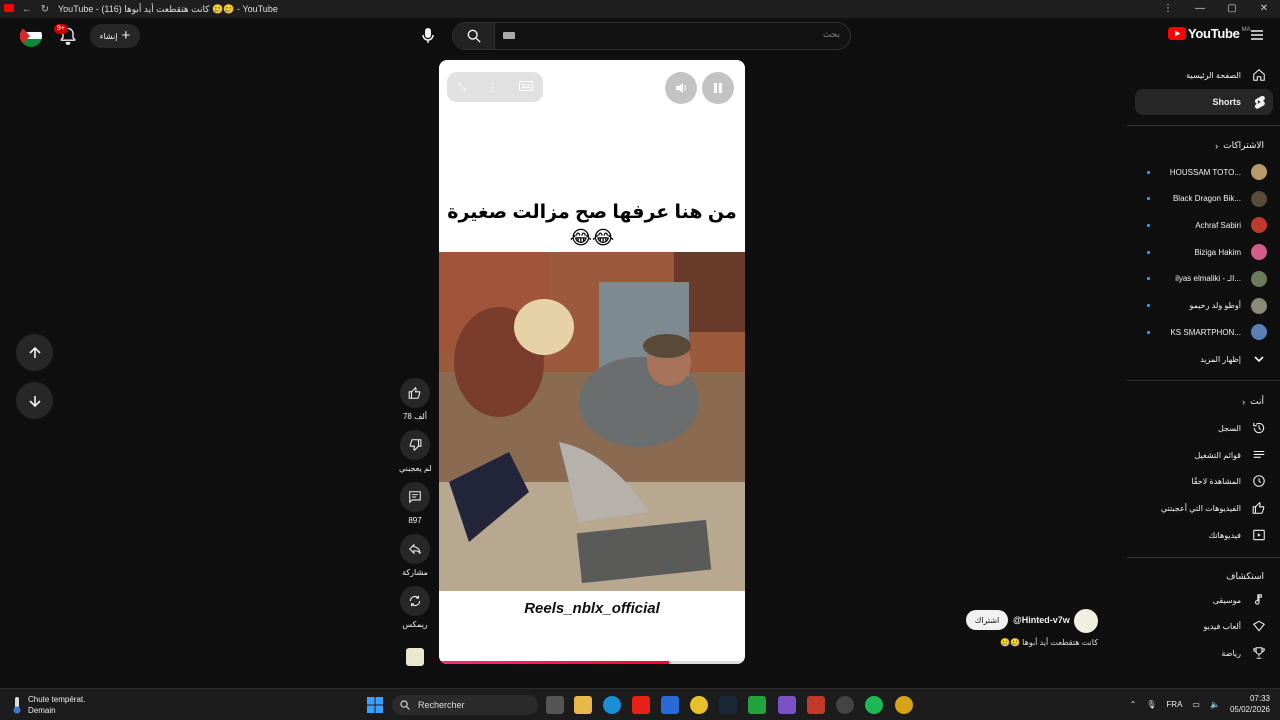 This screenshot has width=1280, height=720. I want to click on sidebar-item-shorts: Shorts, so click(1204, 102).